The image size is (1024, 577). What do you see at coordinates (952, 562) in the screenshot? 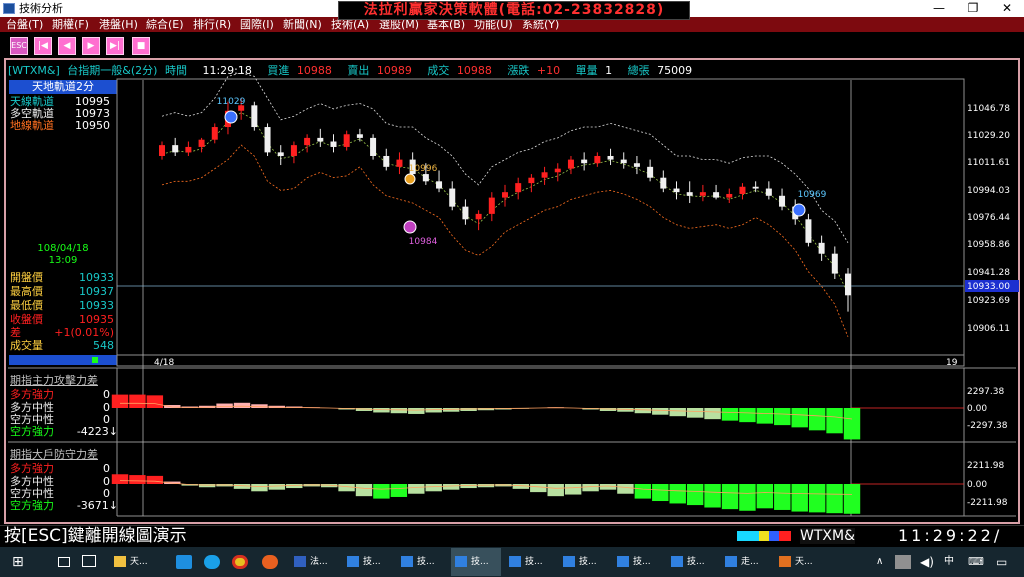
I see `ime-icon: 中` at bounding box center [952, 562].